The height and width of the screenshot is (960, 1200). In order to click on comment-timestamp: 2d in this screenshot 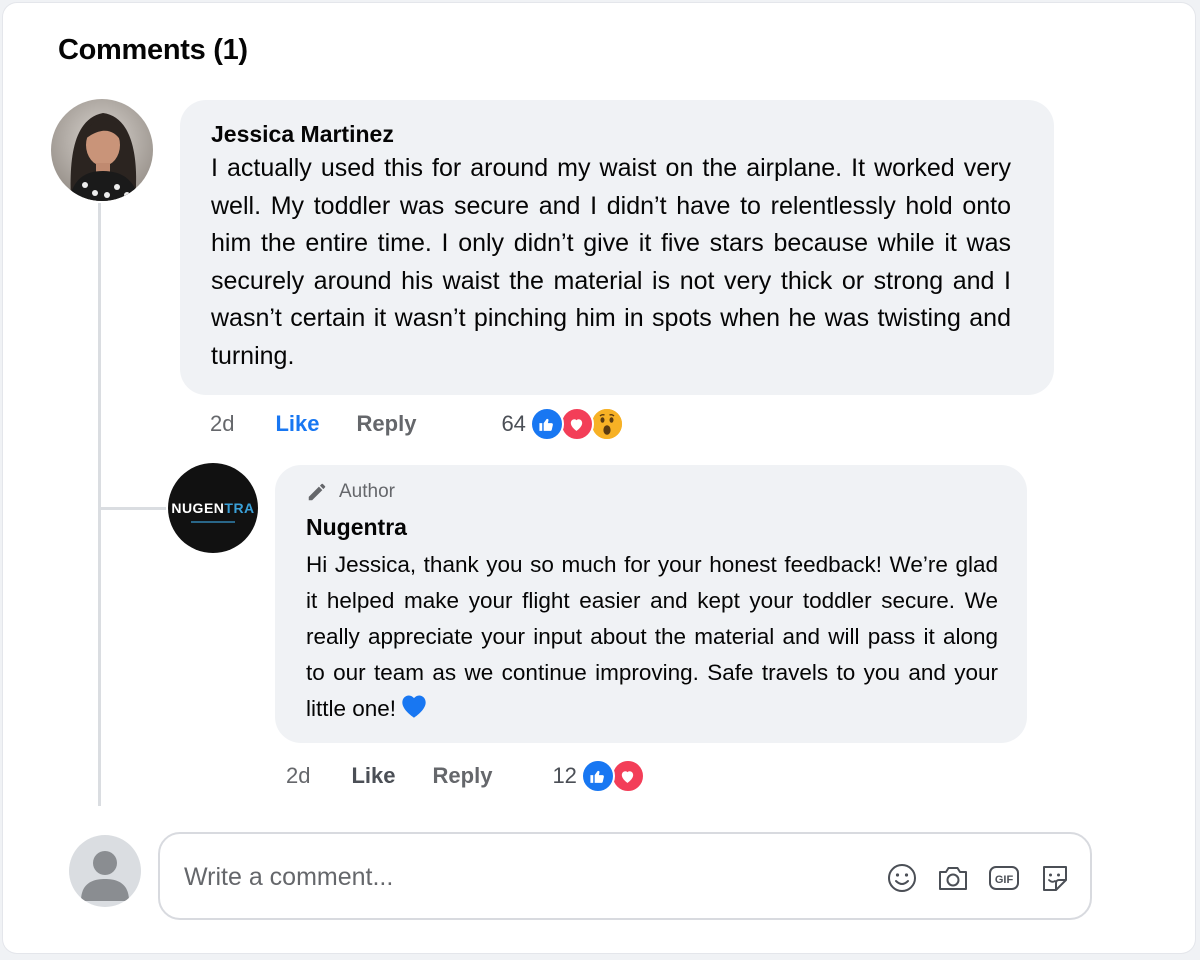, I will do `click(222, 424)`.